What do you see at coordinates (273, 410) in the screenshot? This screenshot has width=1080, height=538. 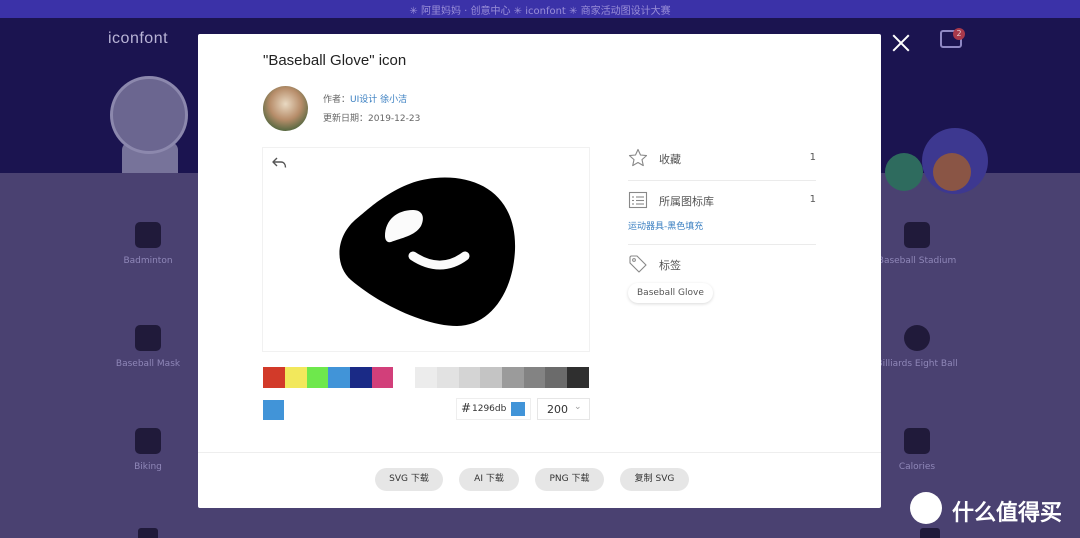 I see `current-color-swatch` at bounding box center [273, 410].